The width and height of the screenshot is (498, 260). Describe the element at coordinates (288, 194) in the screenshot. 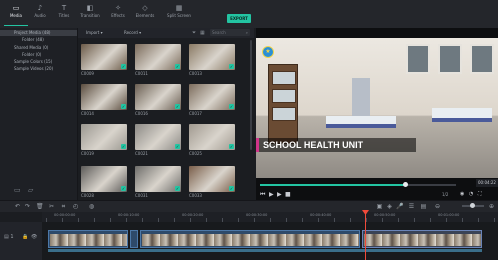

I see `stop-icon: ■` at that location.